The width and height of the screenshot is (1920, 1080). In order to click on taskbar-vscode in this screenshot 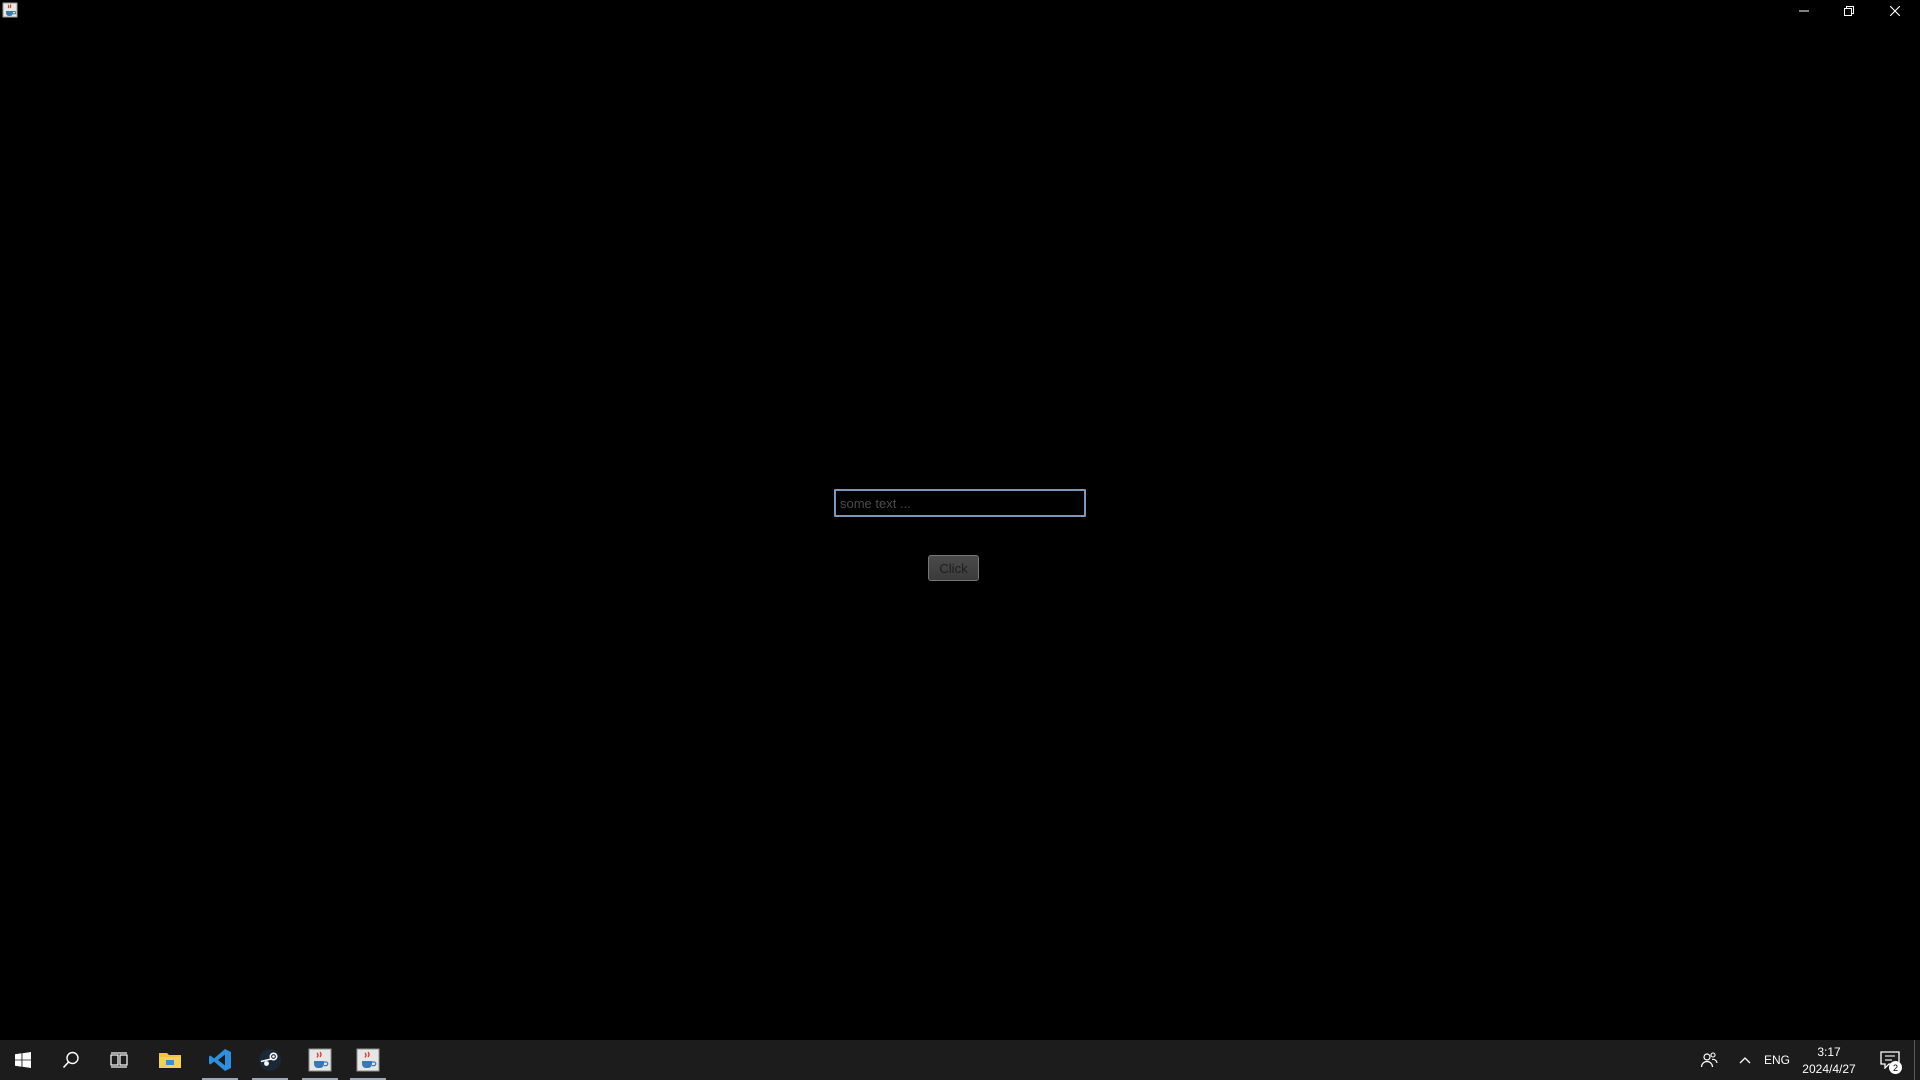, I will do `click(220, 1060)`.